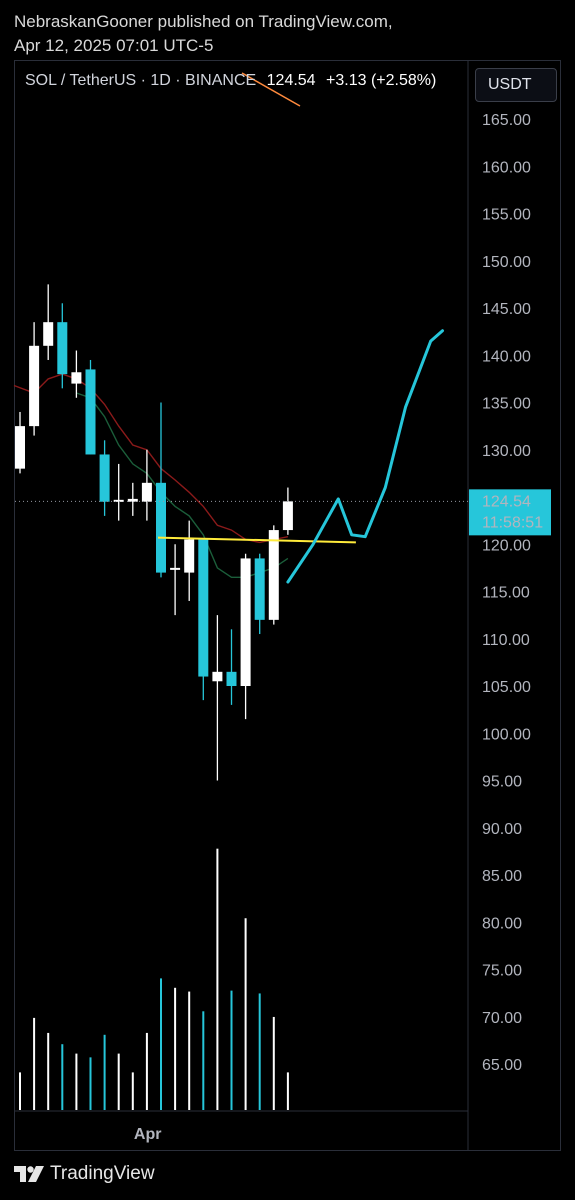  Describe the element at coordinates (502, 782) in the screenshot. I see `y-tick-label: 95.00` at that location.